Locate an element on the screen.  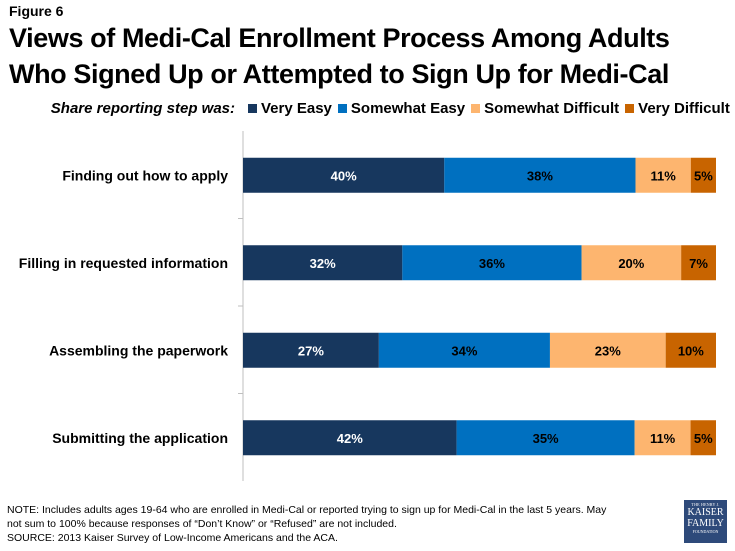
data-label: 32% is located at coordinates (323, 263).